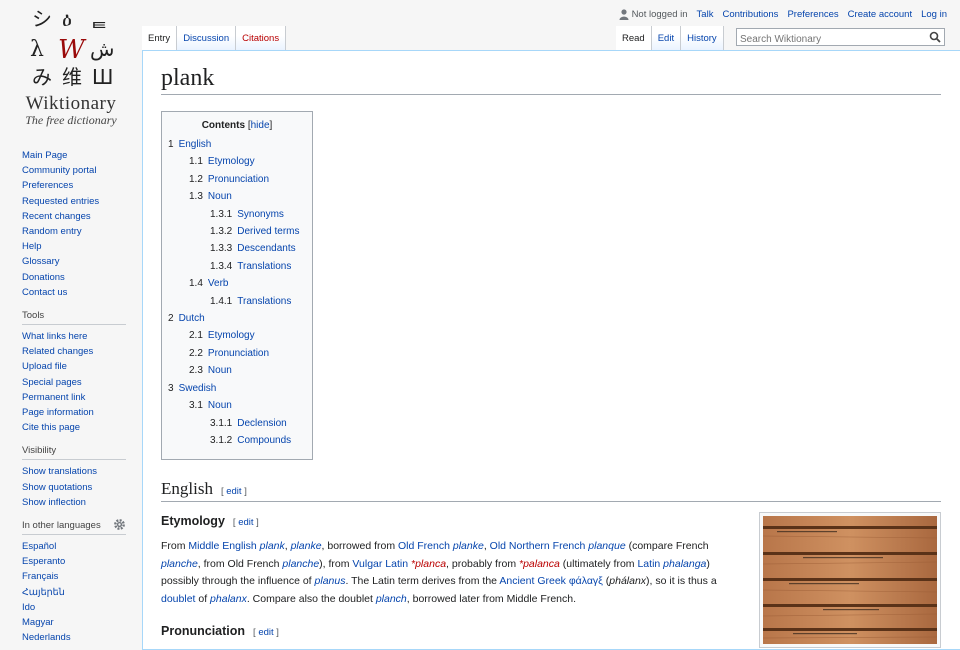 The image size is (960, 650). What do you see at coordinates (228, 599) in the screenshot?
I see `link-phalanx: phalanx` at bounding box center [228, 599].